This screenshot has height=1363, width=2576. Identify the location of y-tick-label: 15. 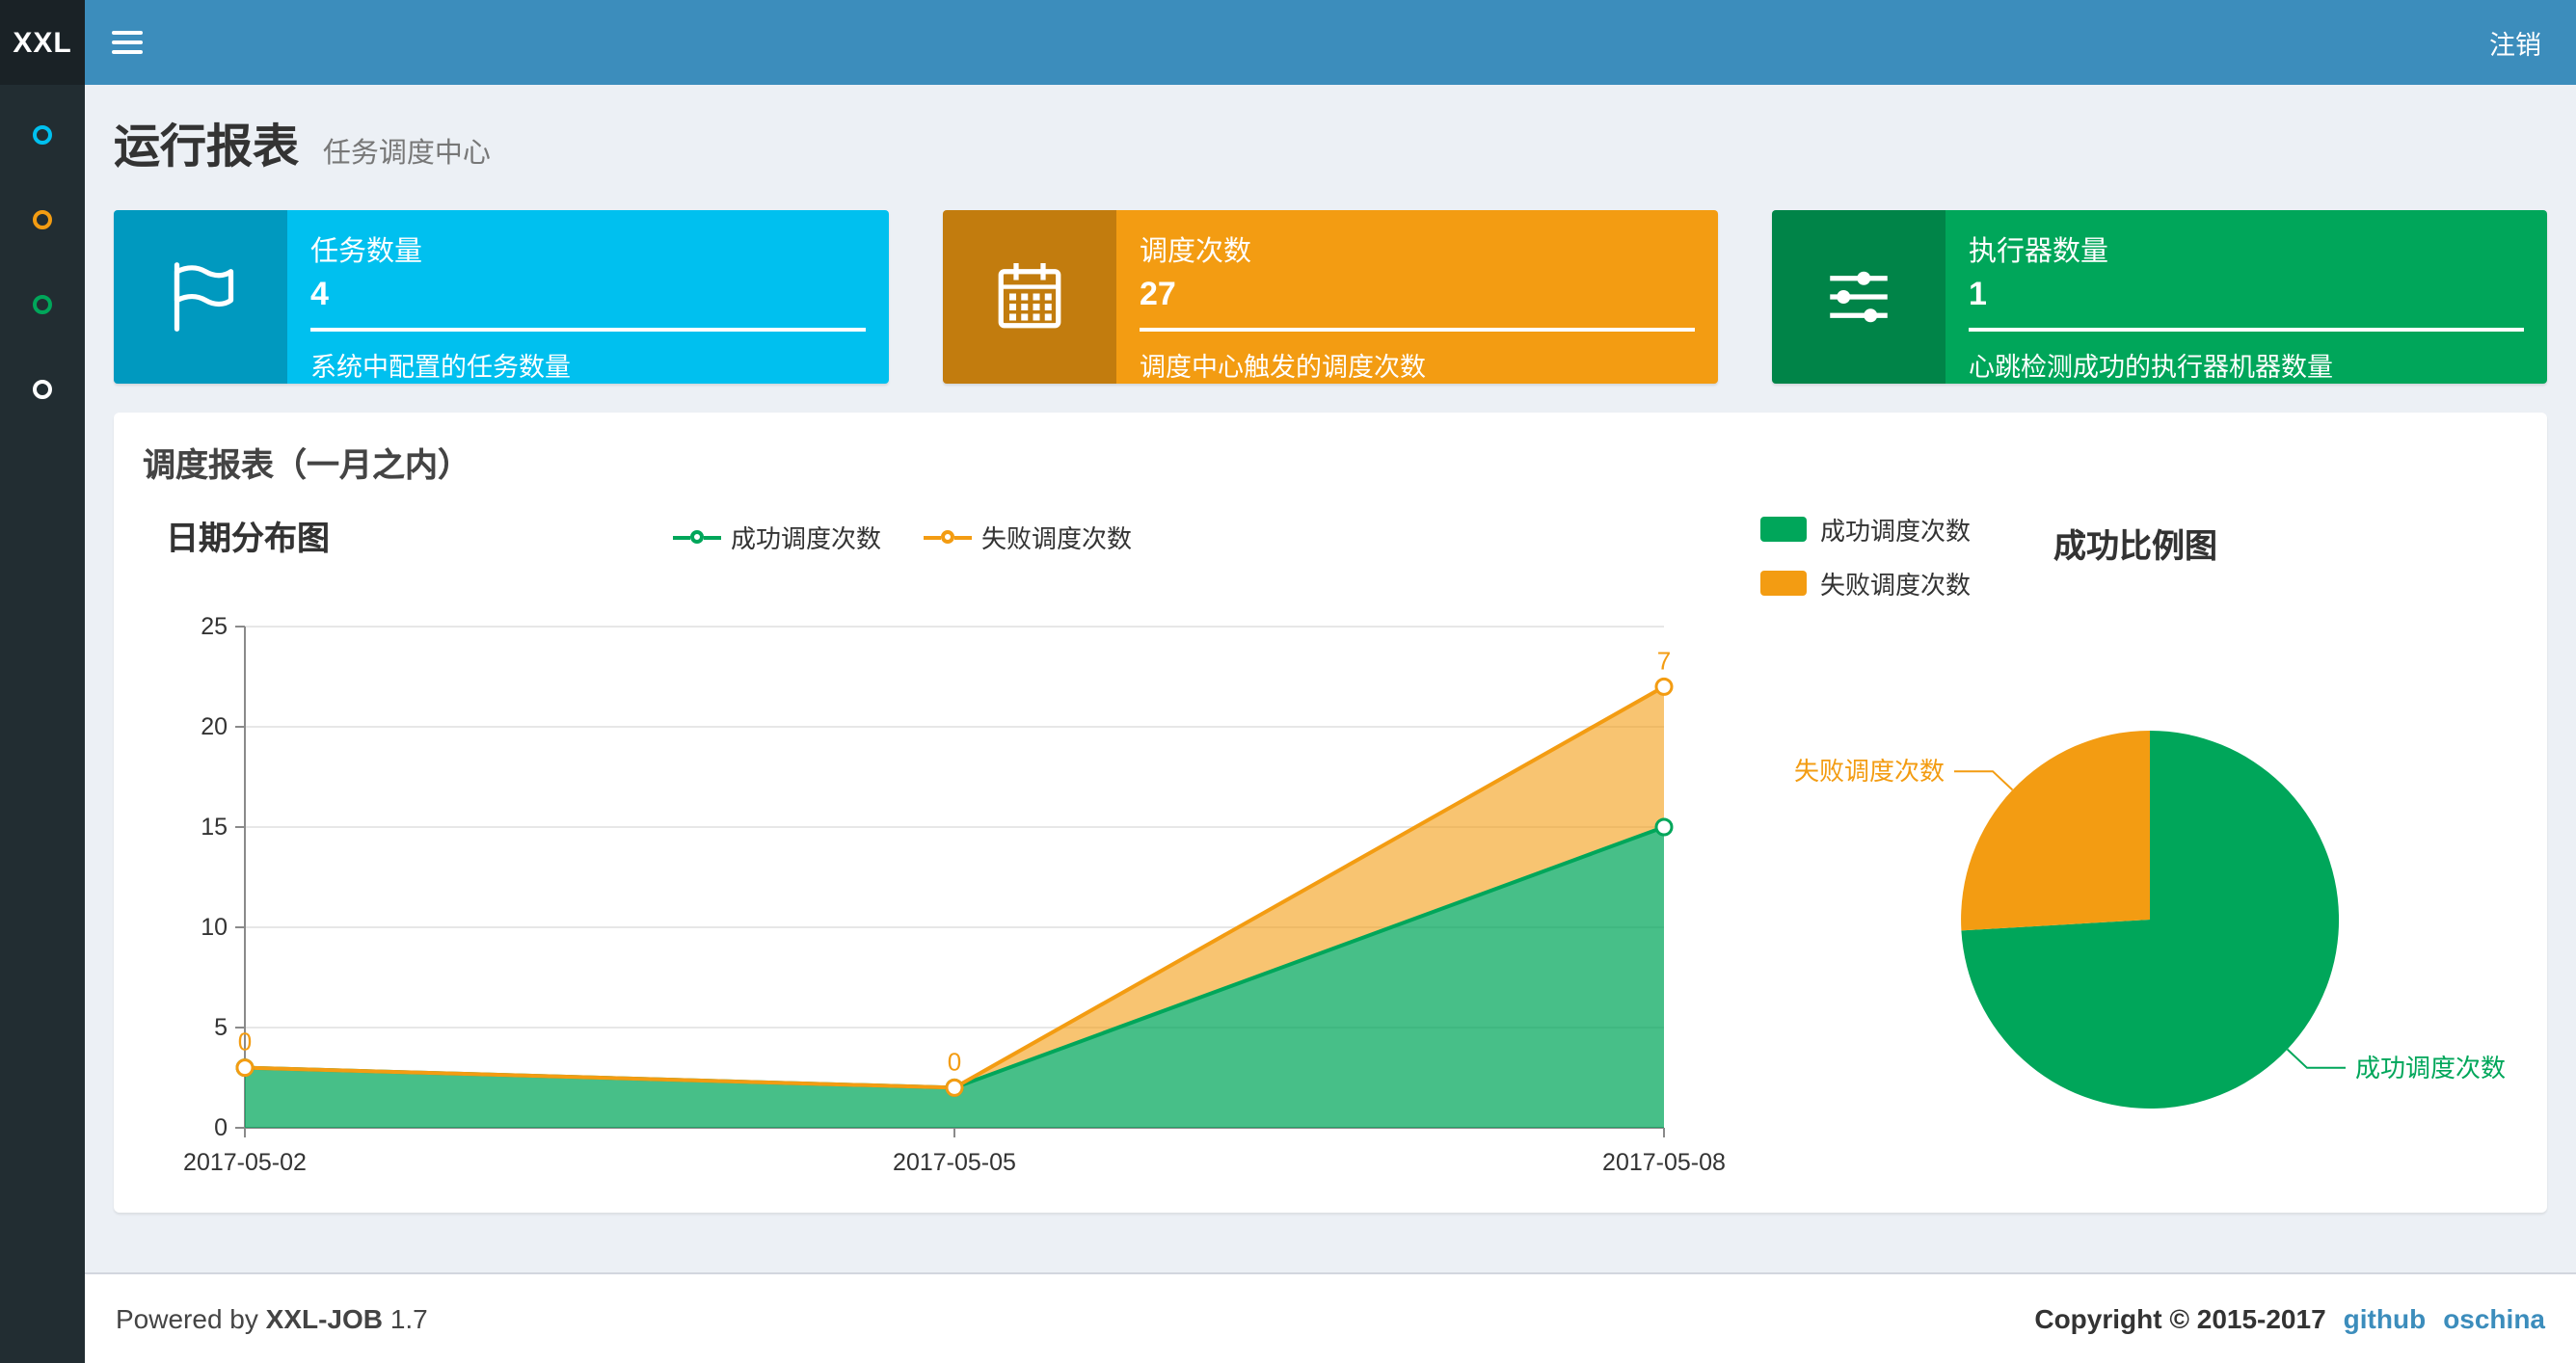
(215, 827).